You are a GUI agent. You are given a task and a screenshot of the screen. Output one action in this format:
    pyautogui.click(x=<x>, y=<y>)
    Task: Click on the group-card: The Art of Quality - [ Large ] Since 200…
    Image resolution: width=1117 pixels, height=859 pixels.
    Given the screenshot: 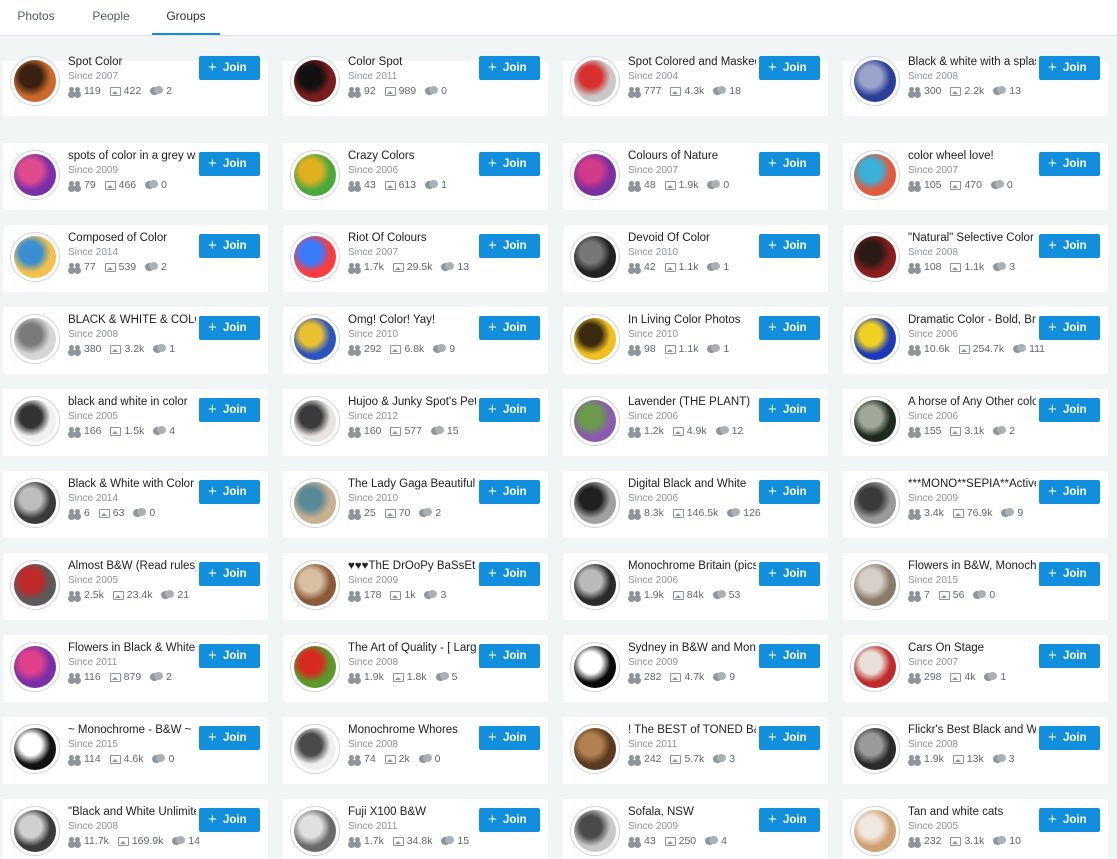 What is the action you would take?
    pyautogui.click(x=415, y=668)
    